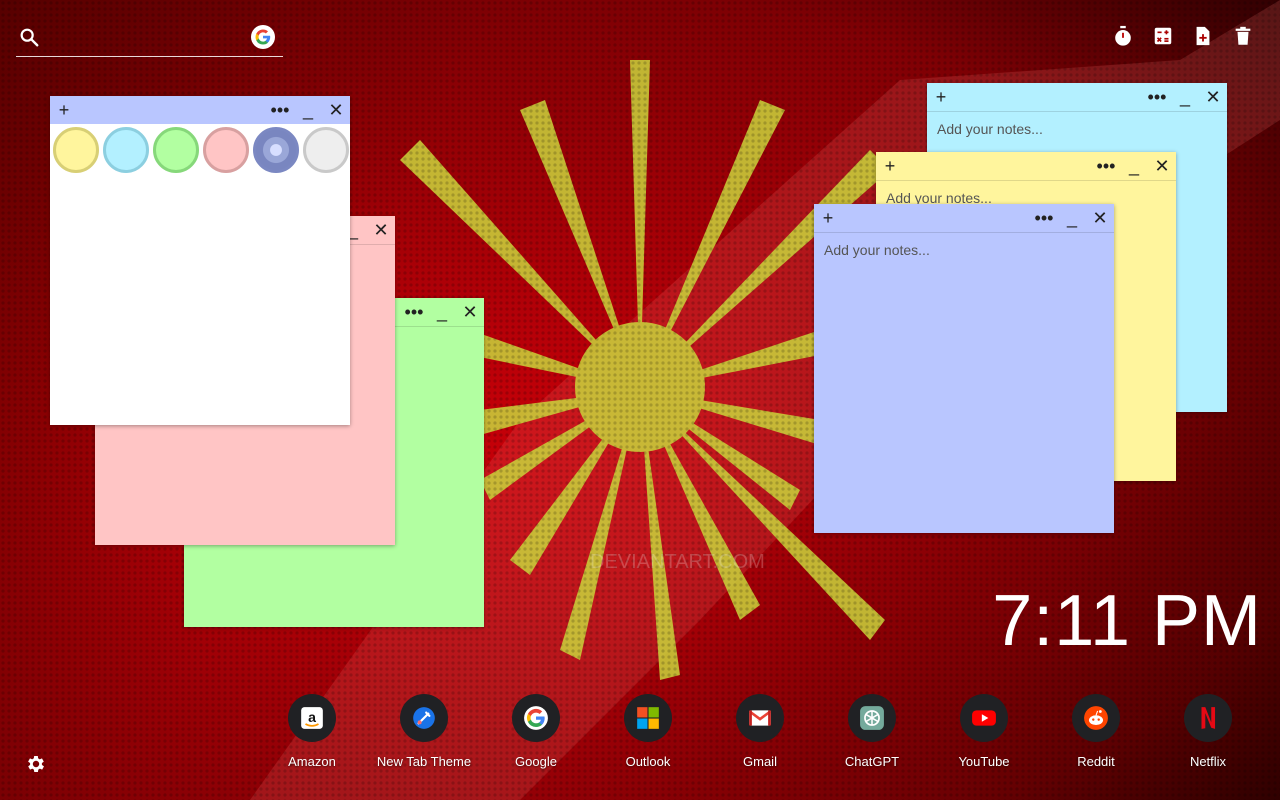 The height and width of the screenshot is (800, 1280). Describe the element at coordinates (200, 260) in the screenshot. I see `note-white: + ••• _ ✕` at that location.